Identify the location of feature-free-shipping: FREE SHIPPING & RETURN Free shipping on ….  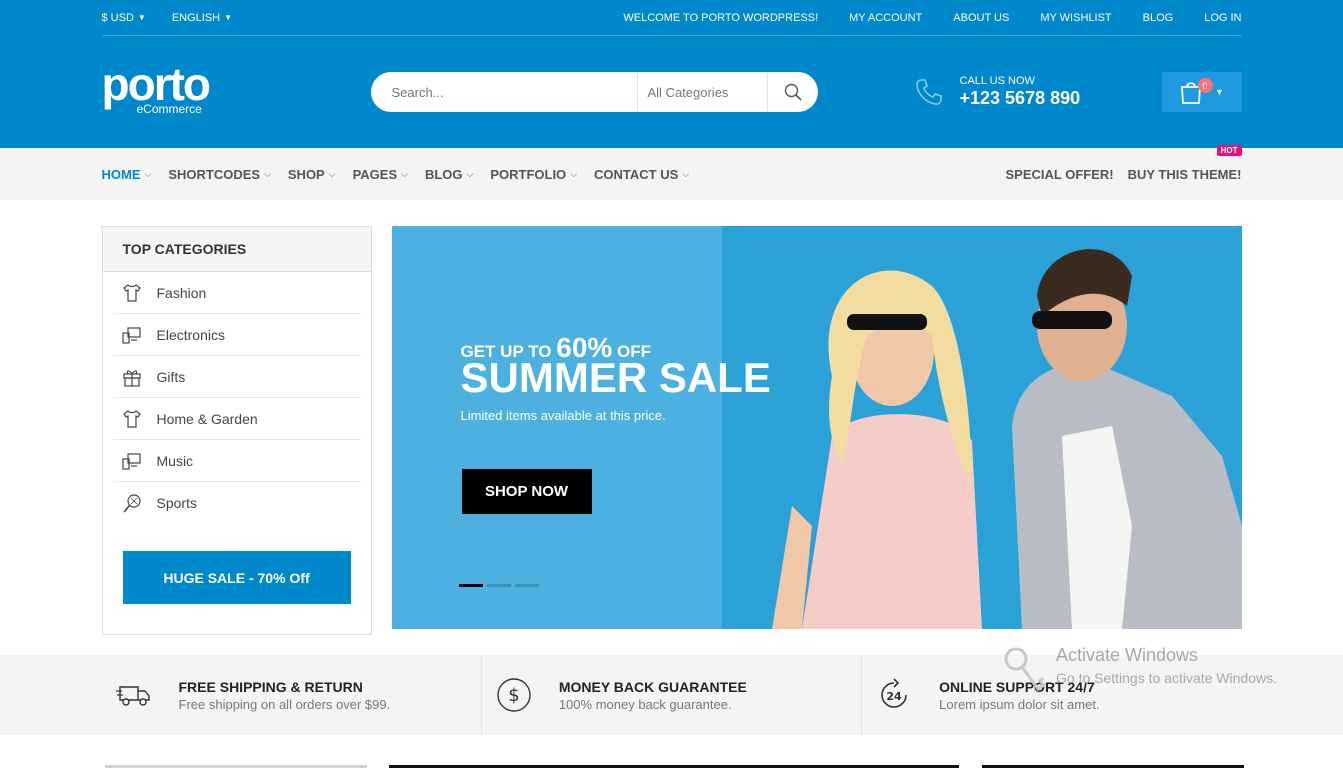
(292, 695).